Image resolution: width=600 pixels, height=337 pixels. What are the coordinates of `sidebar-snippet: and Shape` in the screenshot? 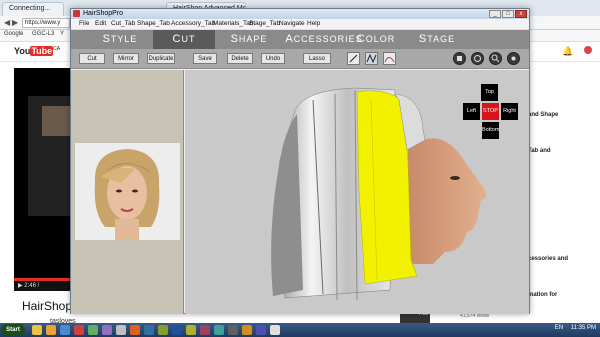 It's located at (563, 115).